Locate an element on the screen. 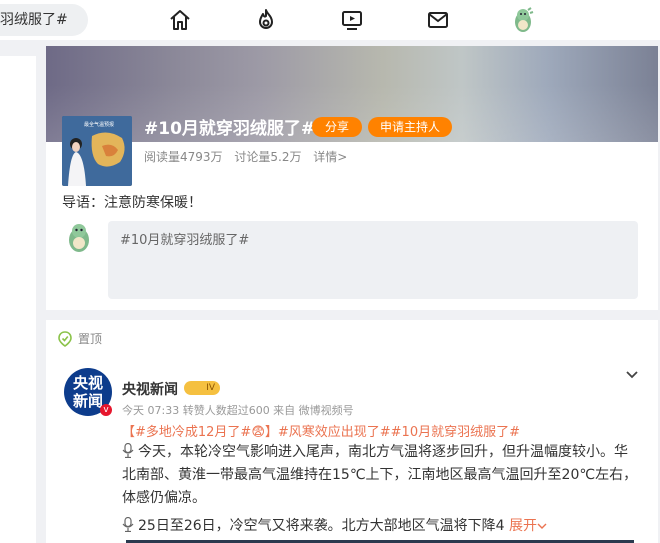  expand-label: 展开 is located at coordinates (523, 526).